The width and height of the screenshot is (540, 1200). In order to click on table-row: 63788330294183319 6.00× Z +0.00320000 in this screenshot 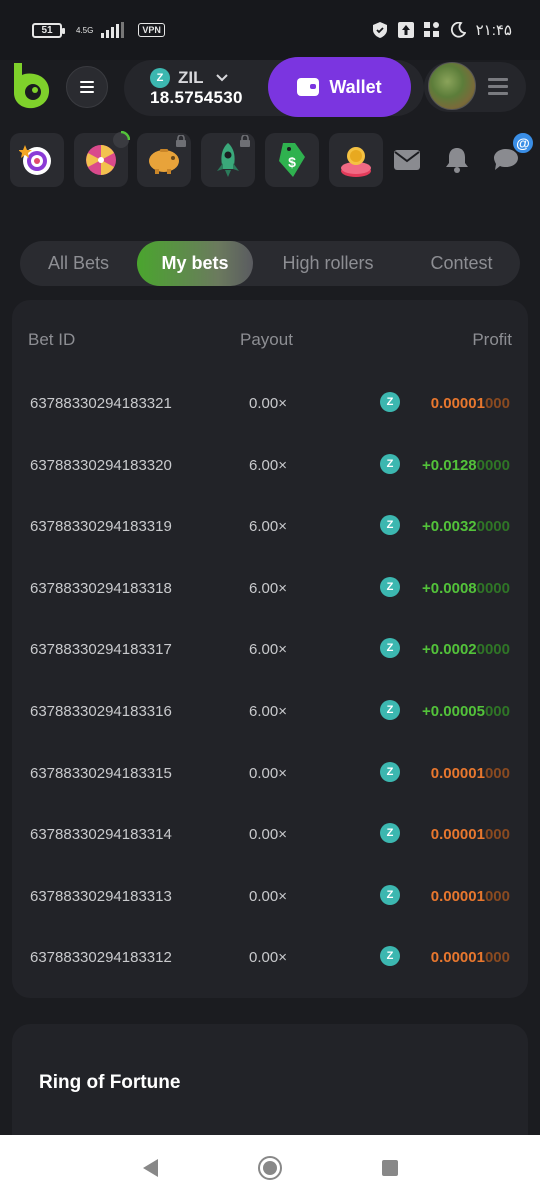, I will do `click(270, 527)`.